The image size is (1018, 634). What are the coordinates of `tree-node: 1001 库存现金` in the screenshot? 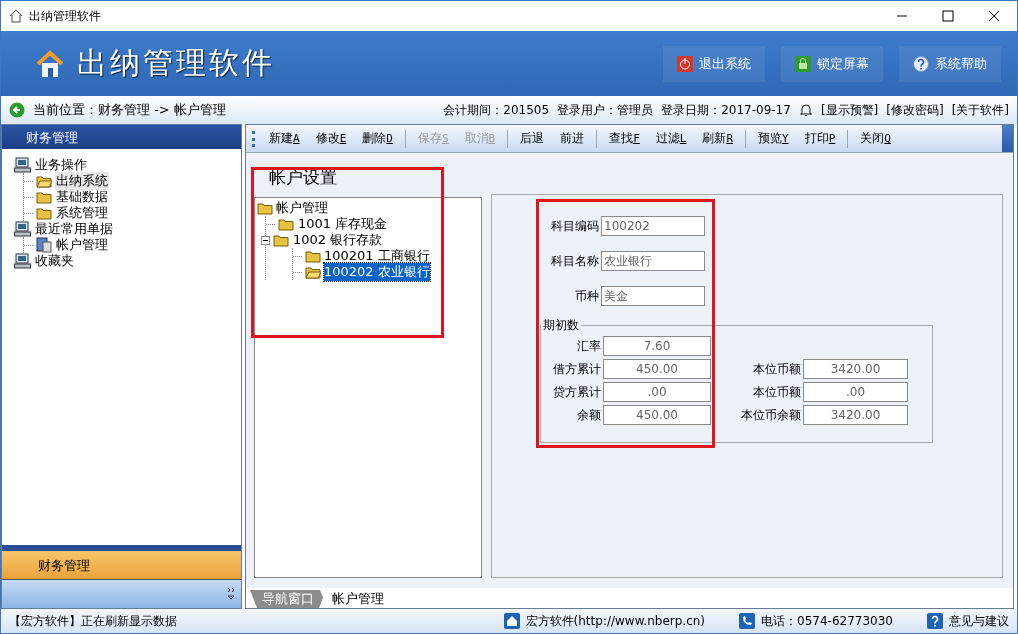 It's located at (343, 224).